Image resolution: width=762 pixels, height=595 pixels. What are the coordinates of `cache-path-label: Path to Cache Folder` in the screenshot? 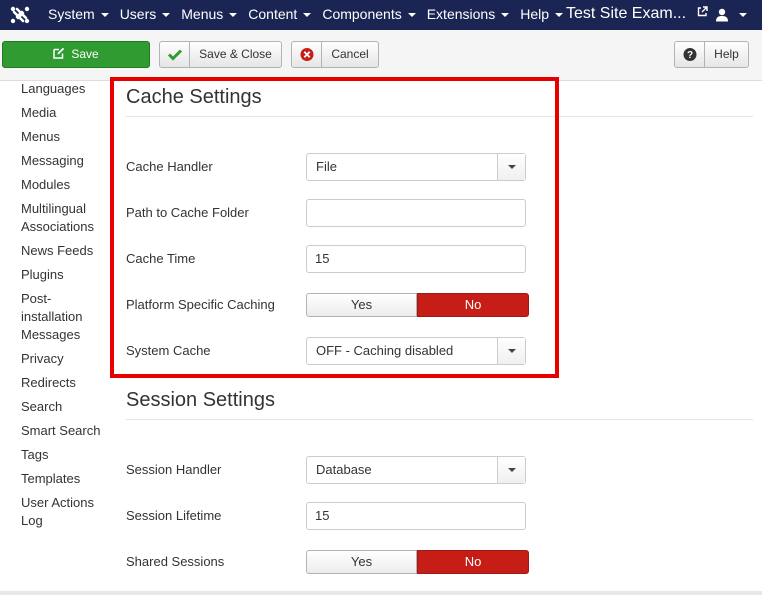 It's located at (187, 212).